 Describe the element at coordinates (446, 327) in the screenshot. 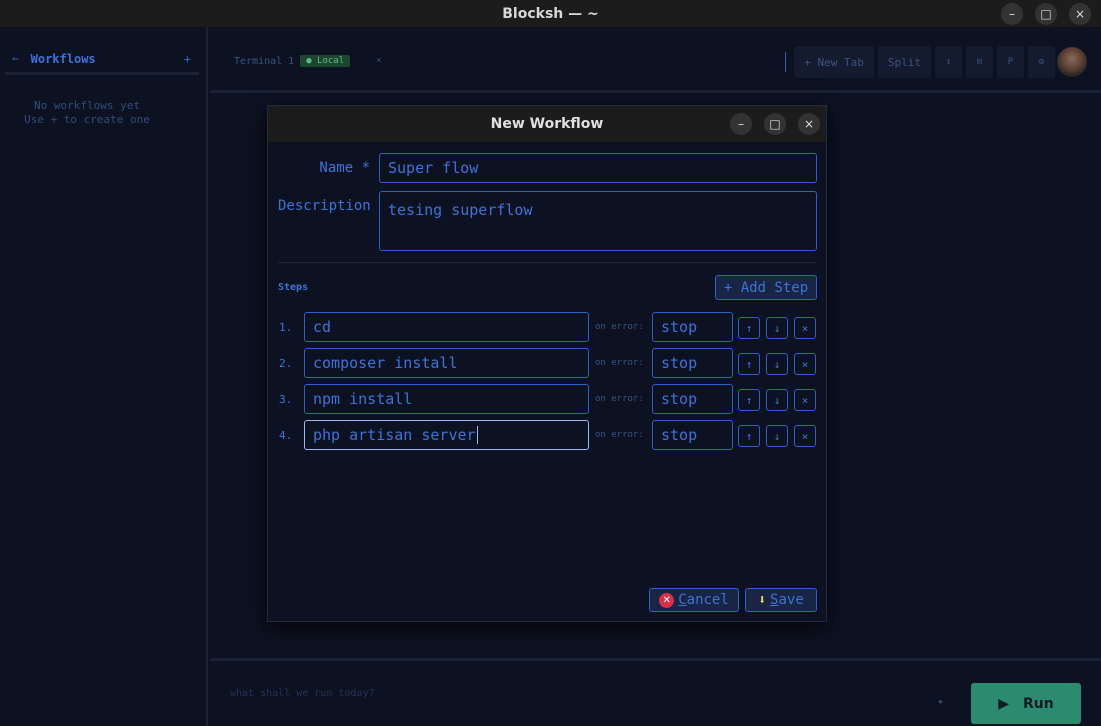

I see `step-command-input: cd` at that location.